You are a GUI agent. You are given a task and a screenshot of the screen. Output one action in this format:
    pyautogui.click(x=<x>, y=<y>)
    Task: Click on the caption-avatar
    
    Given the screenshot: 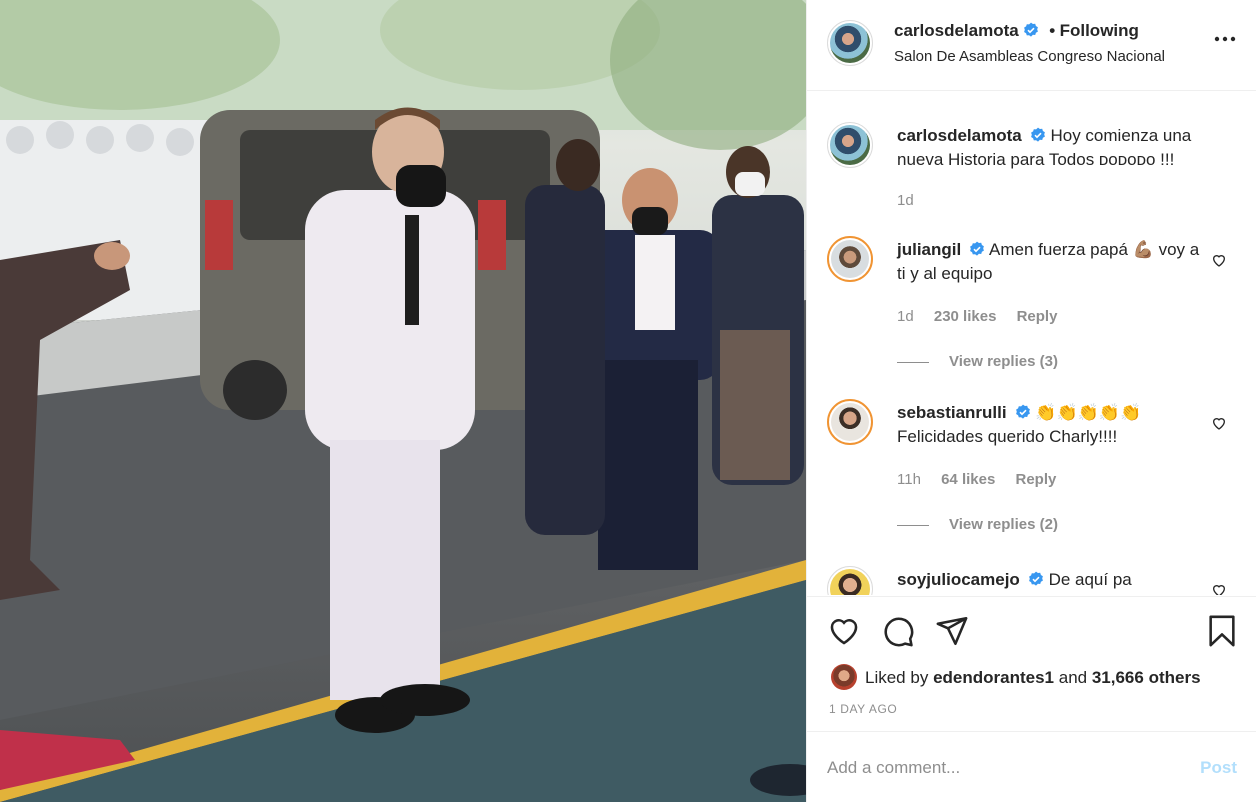 What is the action you would take?
    pyautogui.click(x=850, y=145)
    